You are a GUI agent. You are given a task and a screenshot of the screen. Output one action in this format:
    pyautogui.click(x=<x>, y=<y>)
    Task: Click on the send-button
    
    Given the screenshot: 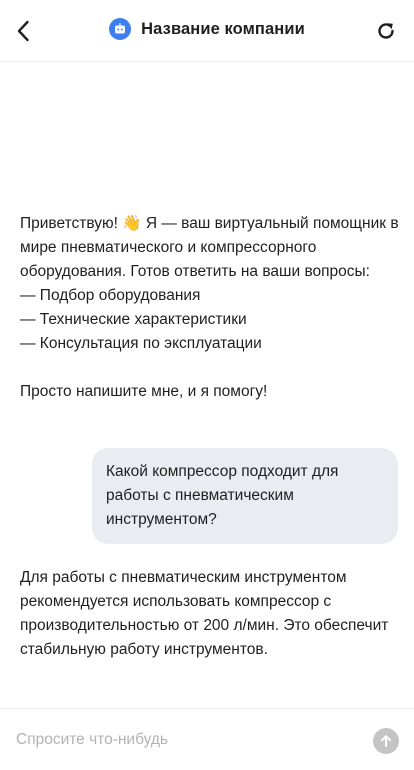 What is the action you would take?
    pyautogui.click(x=386, y=741)
    